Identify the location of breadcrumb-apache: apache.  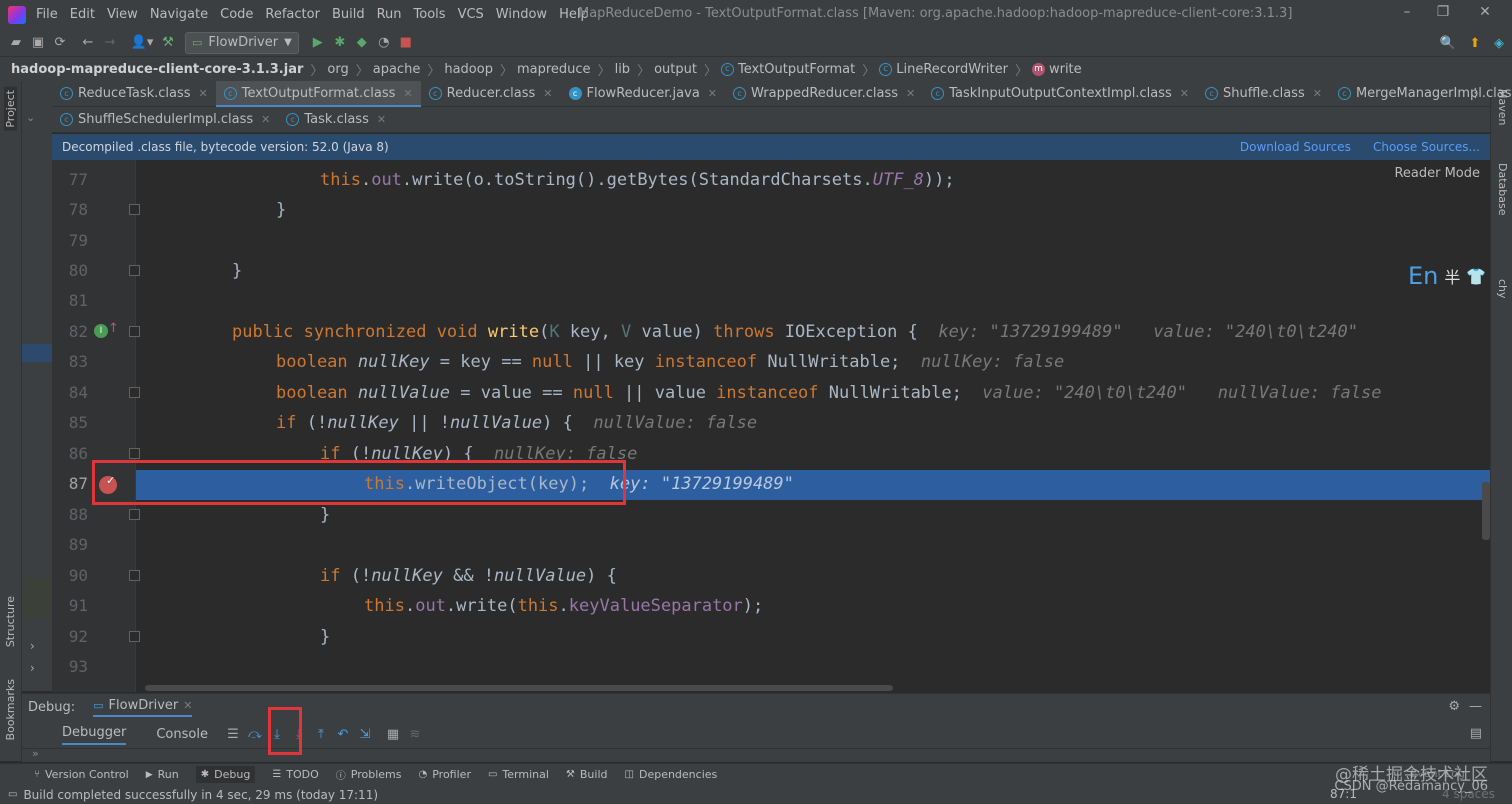
(397, 69).